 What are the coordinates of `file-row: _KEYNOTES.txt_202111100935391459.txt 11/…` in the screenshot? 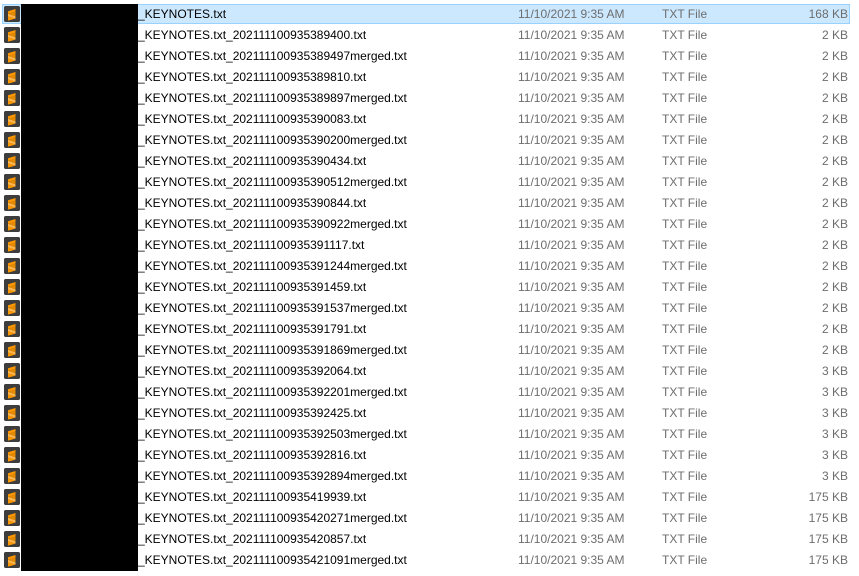 It's located at (429, 287).